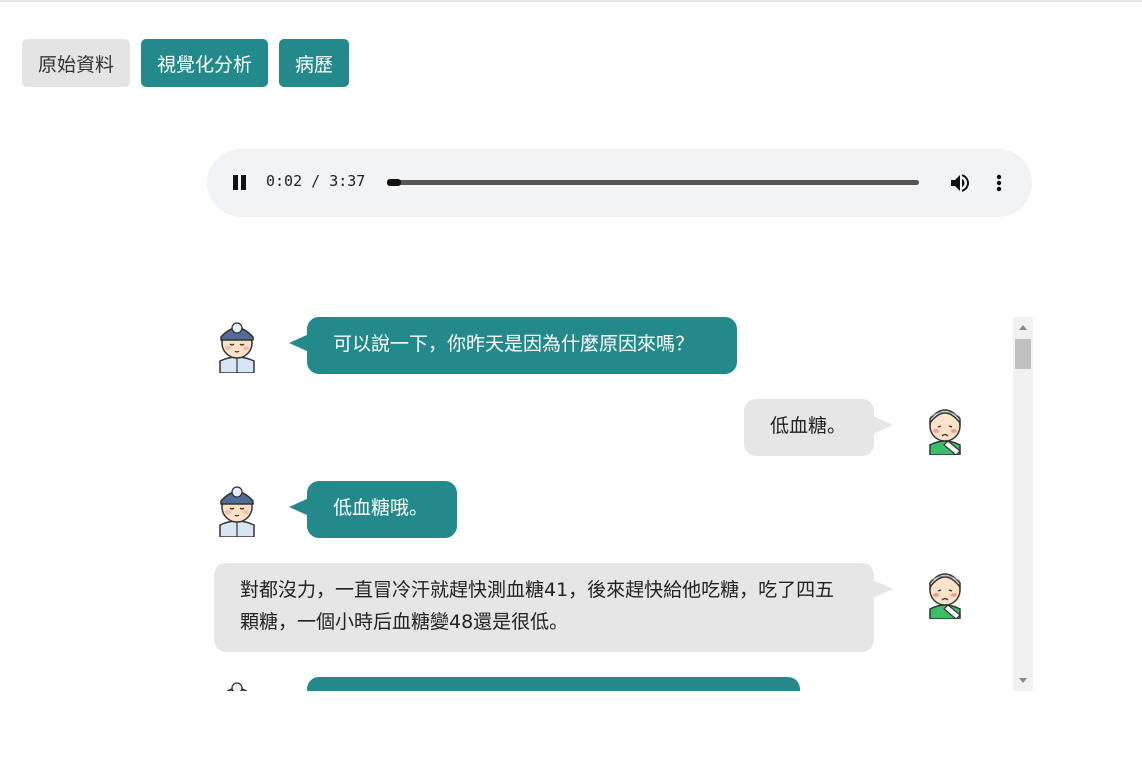  I want to click on message-bubble-doctor: 低血糖哦。, so click(382, 509).